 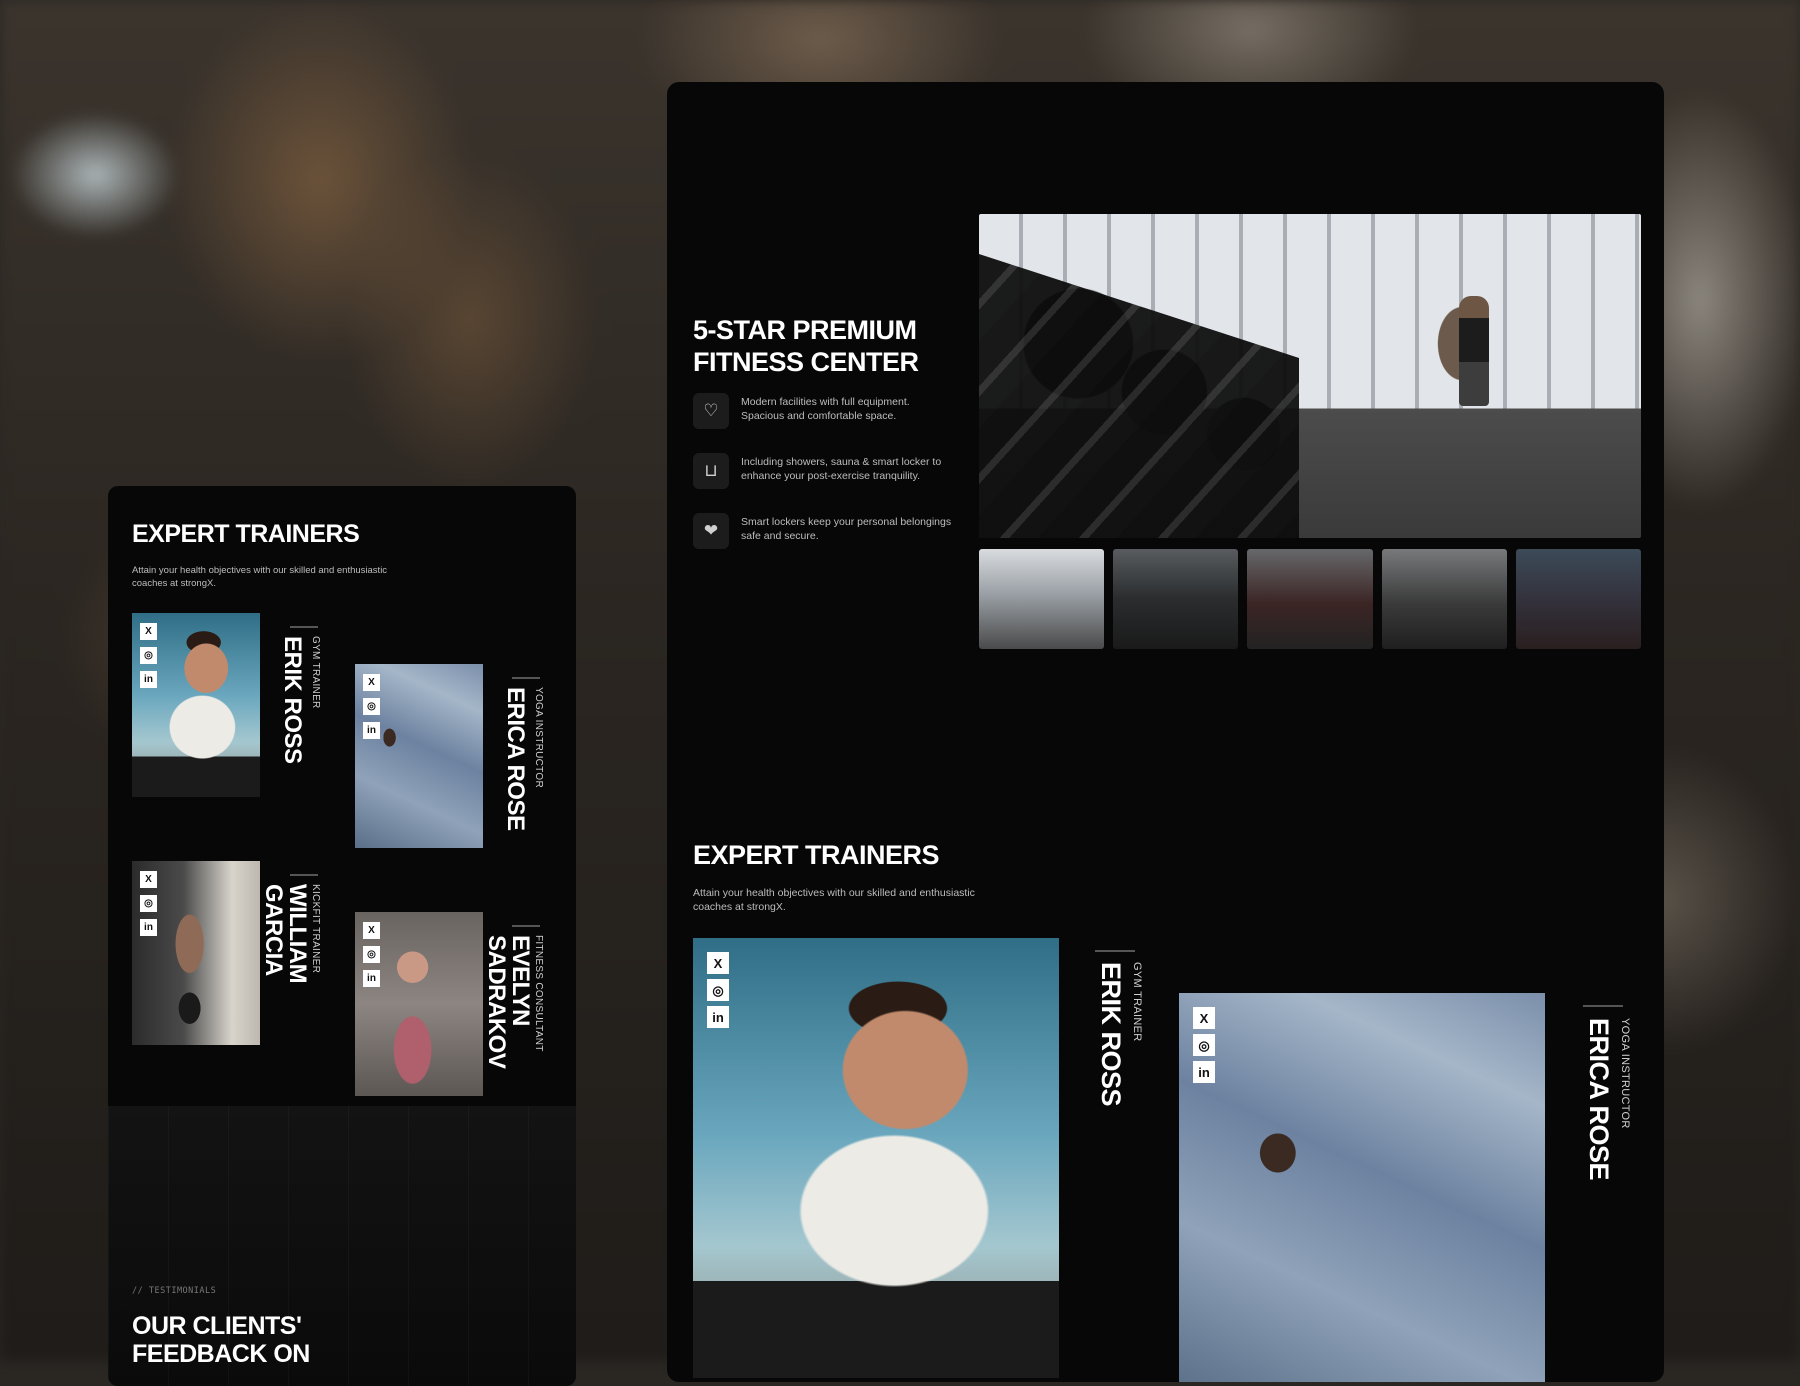 I want to click on heart-pulse-icon: ♡, so click(x=711, y=411).